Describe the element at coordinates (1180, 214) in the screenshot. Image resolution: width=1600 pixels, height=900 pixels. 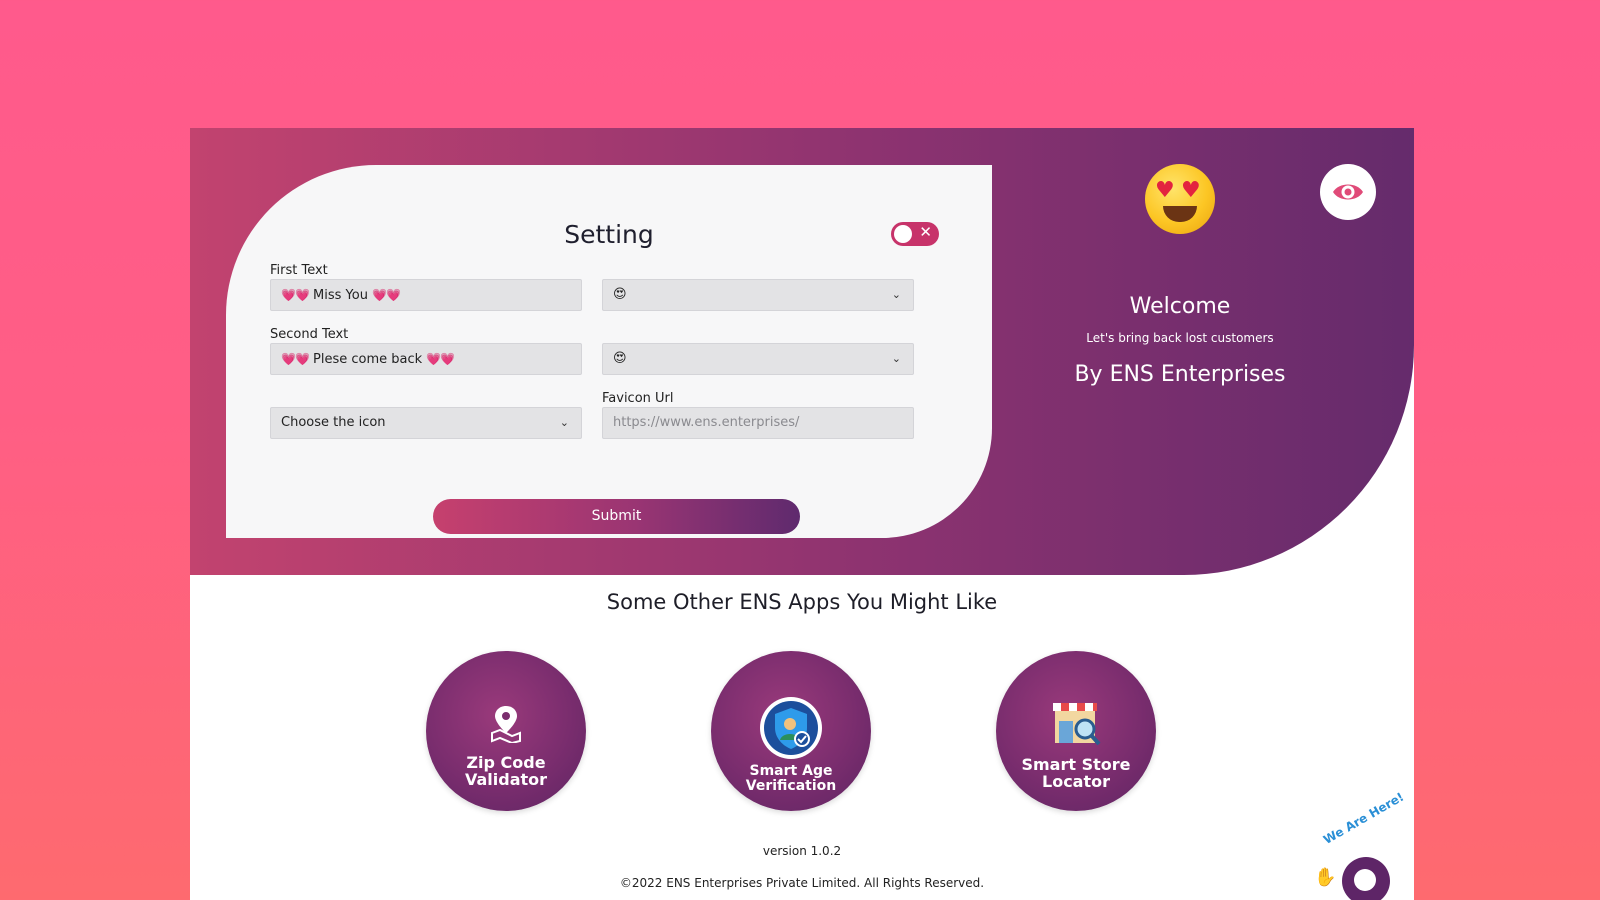
I see `emoji-mouth` at that location.